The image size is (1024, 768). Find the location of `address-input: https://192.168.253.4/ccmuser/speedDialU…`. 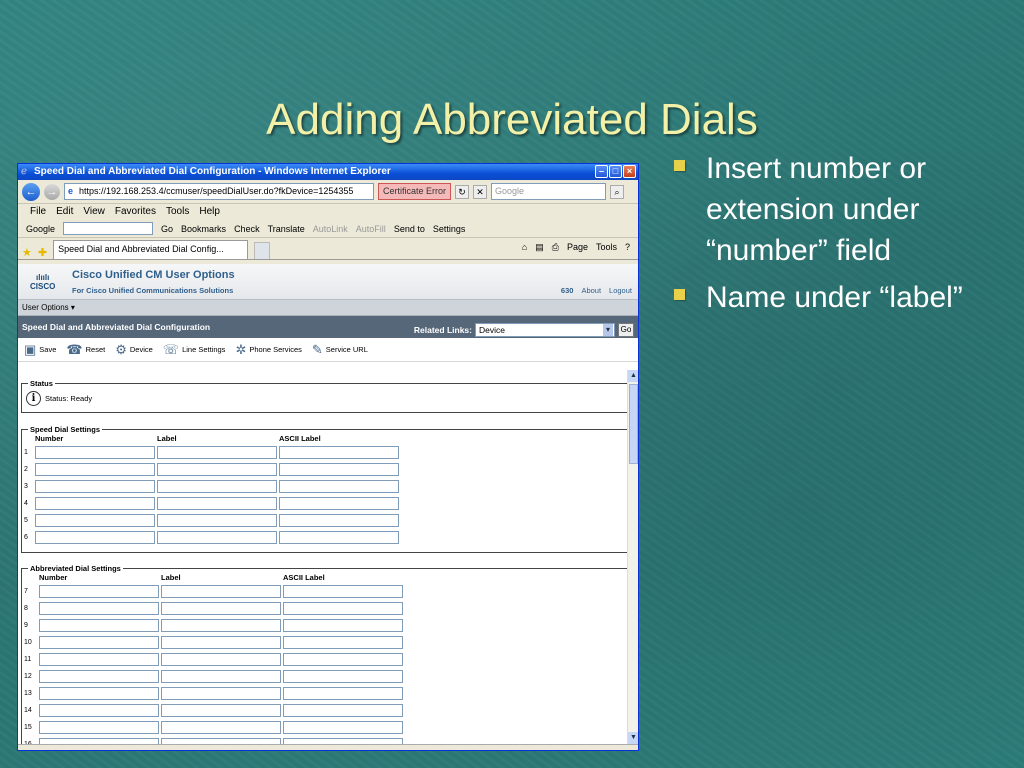

address-input: https://192.168.253.4/ccmuser/speedDialU… is located at coordinates (219, 191).